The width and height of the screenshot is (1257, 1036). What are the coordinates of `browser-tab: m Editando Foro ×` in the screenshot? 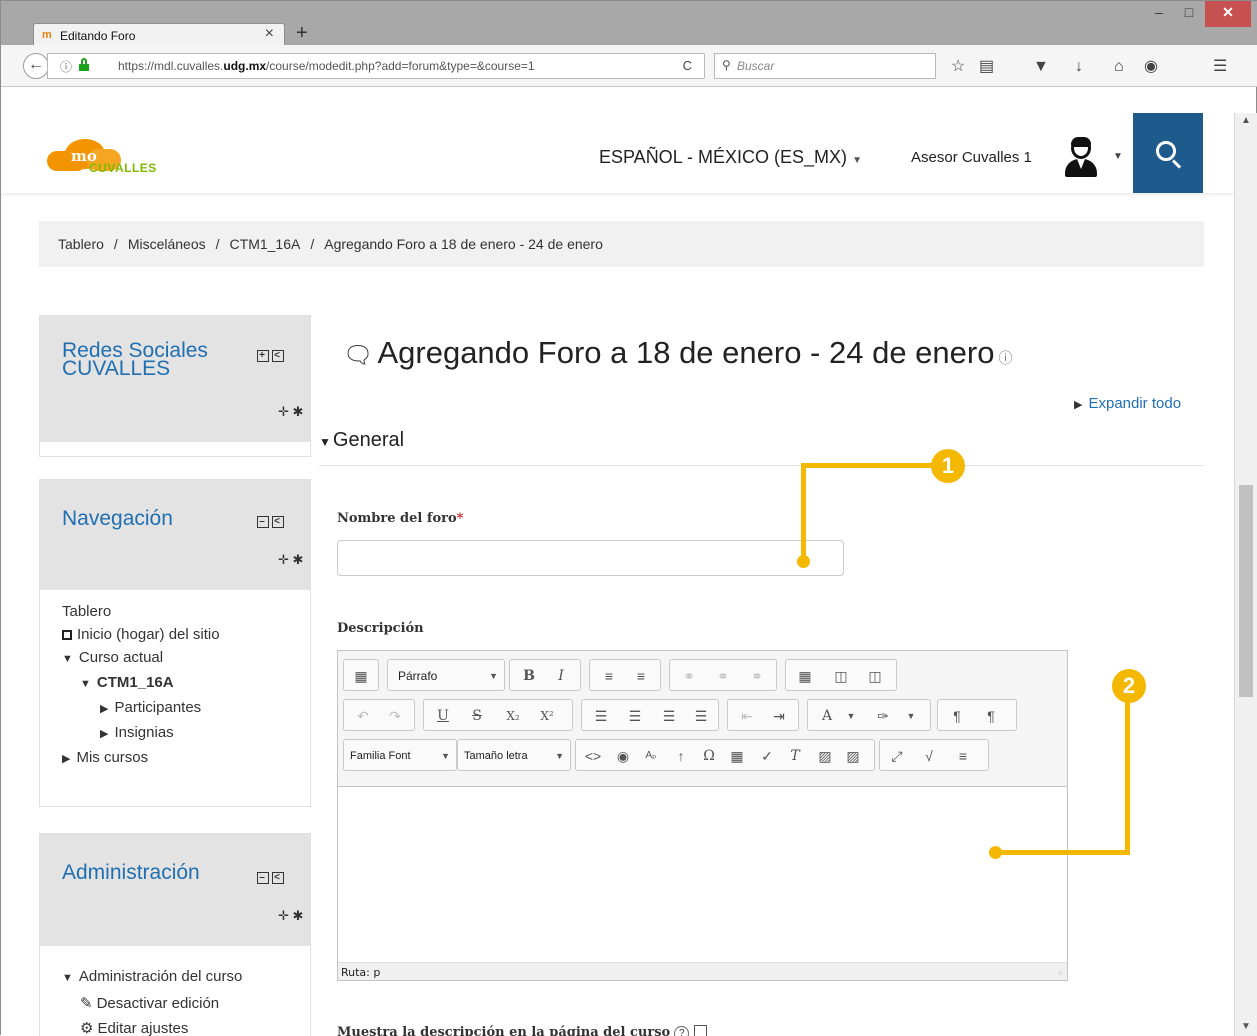 It's located at (159, 34).